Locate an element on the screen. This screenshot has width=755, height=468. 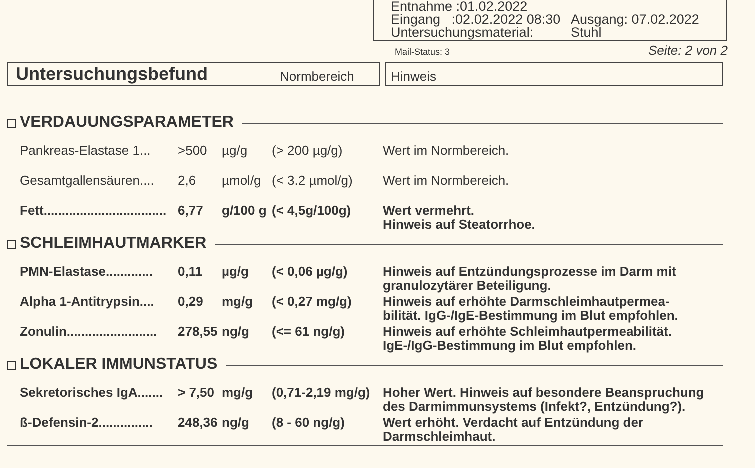
result-value: > 7,50 is located at coordinates (197, 394).